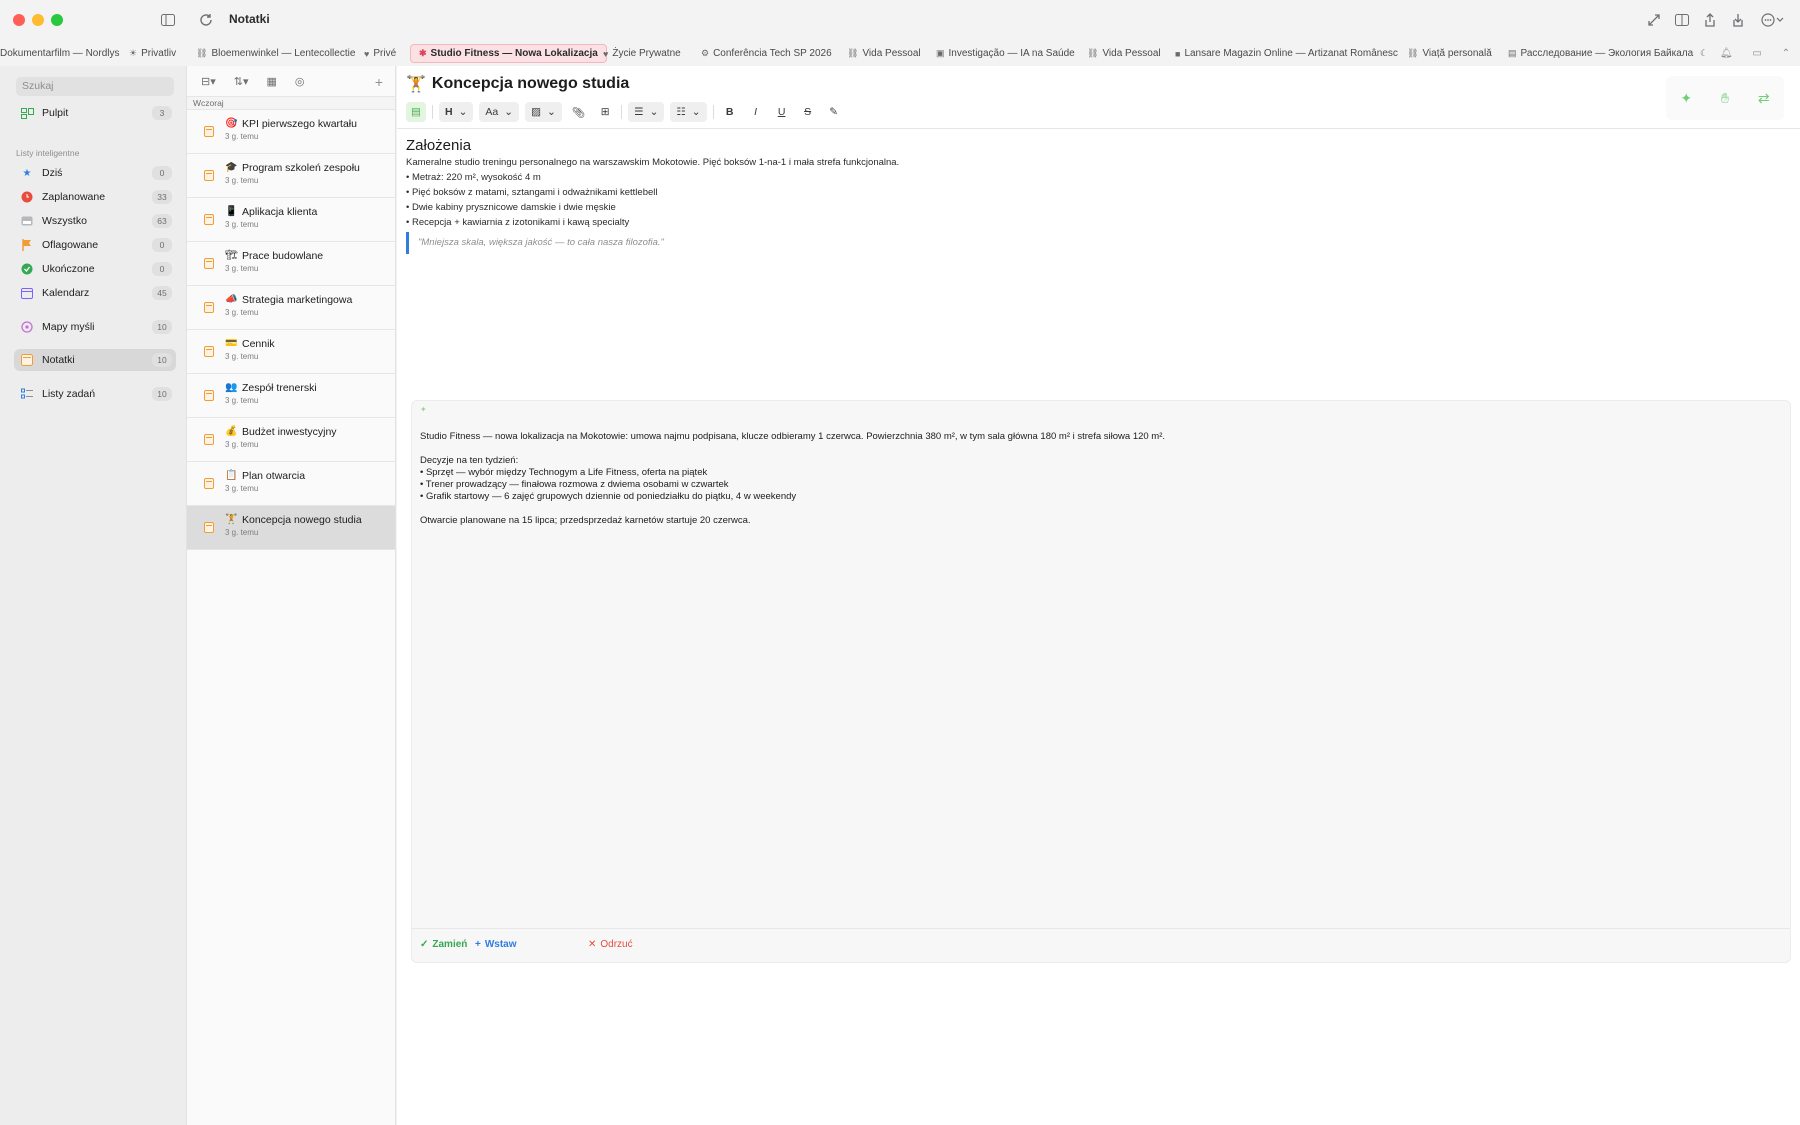 This screenshot has width=1800, height=1125. Describe the element at coordinates (291, 264) in the screenshot. I see `note-row: 🏗 Prace budowlane 3 g. temu` at that location.